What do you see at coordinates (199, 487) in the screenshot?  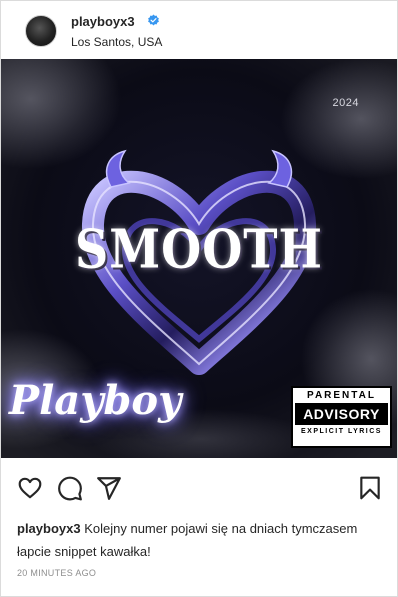 I see `action-bar` at bounding box center [199, 487].